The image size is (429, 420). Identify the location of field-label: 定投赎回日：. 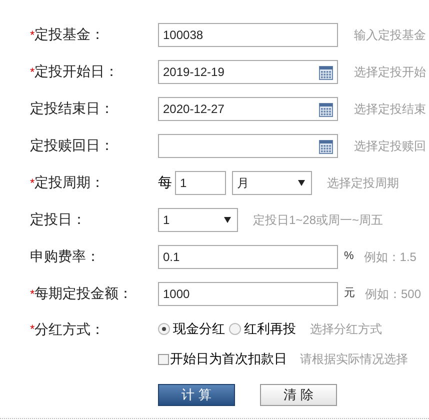
(72, 145).